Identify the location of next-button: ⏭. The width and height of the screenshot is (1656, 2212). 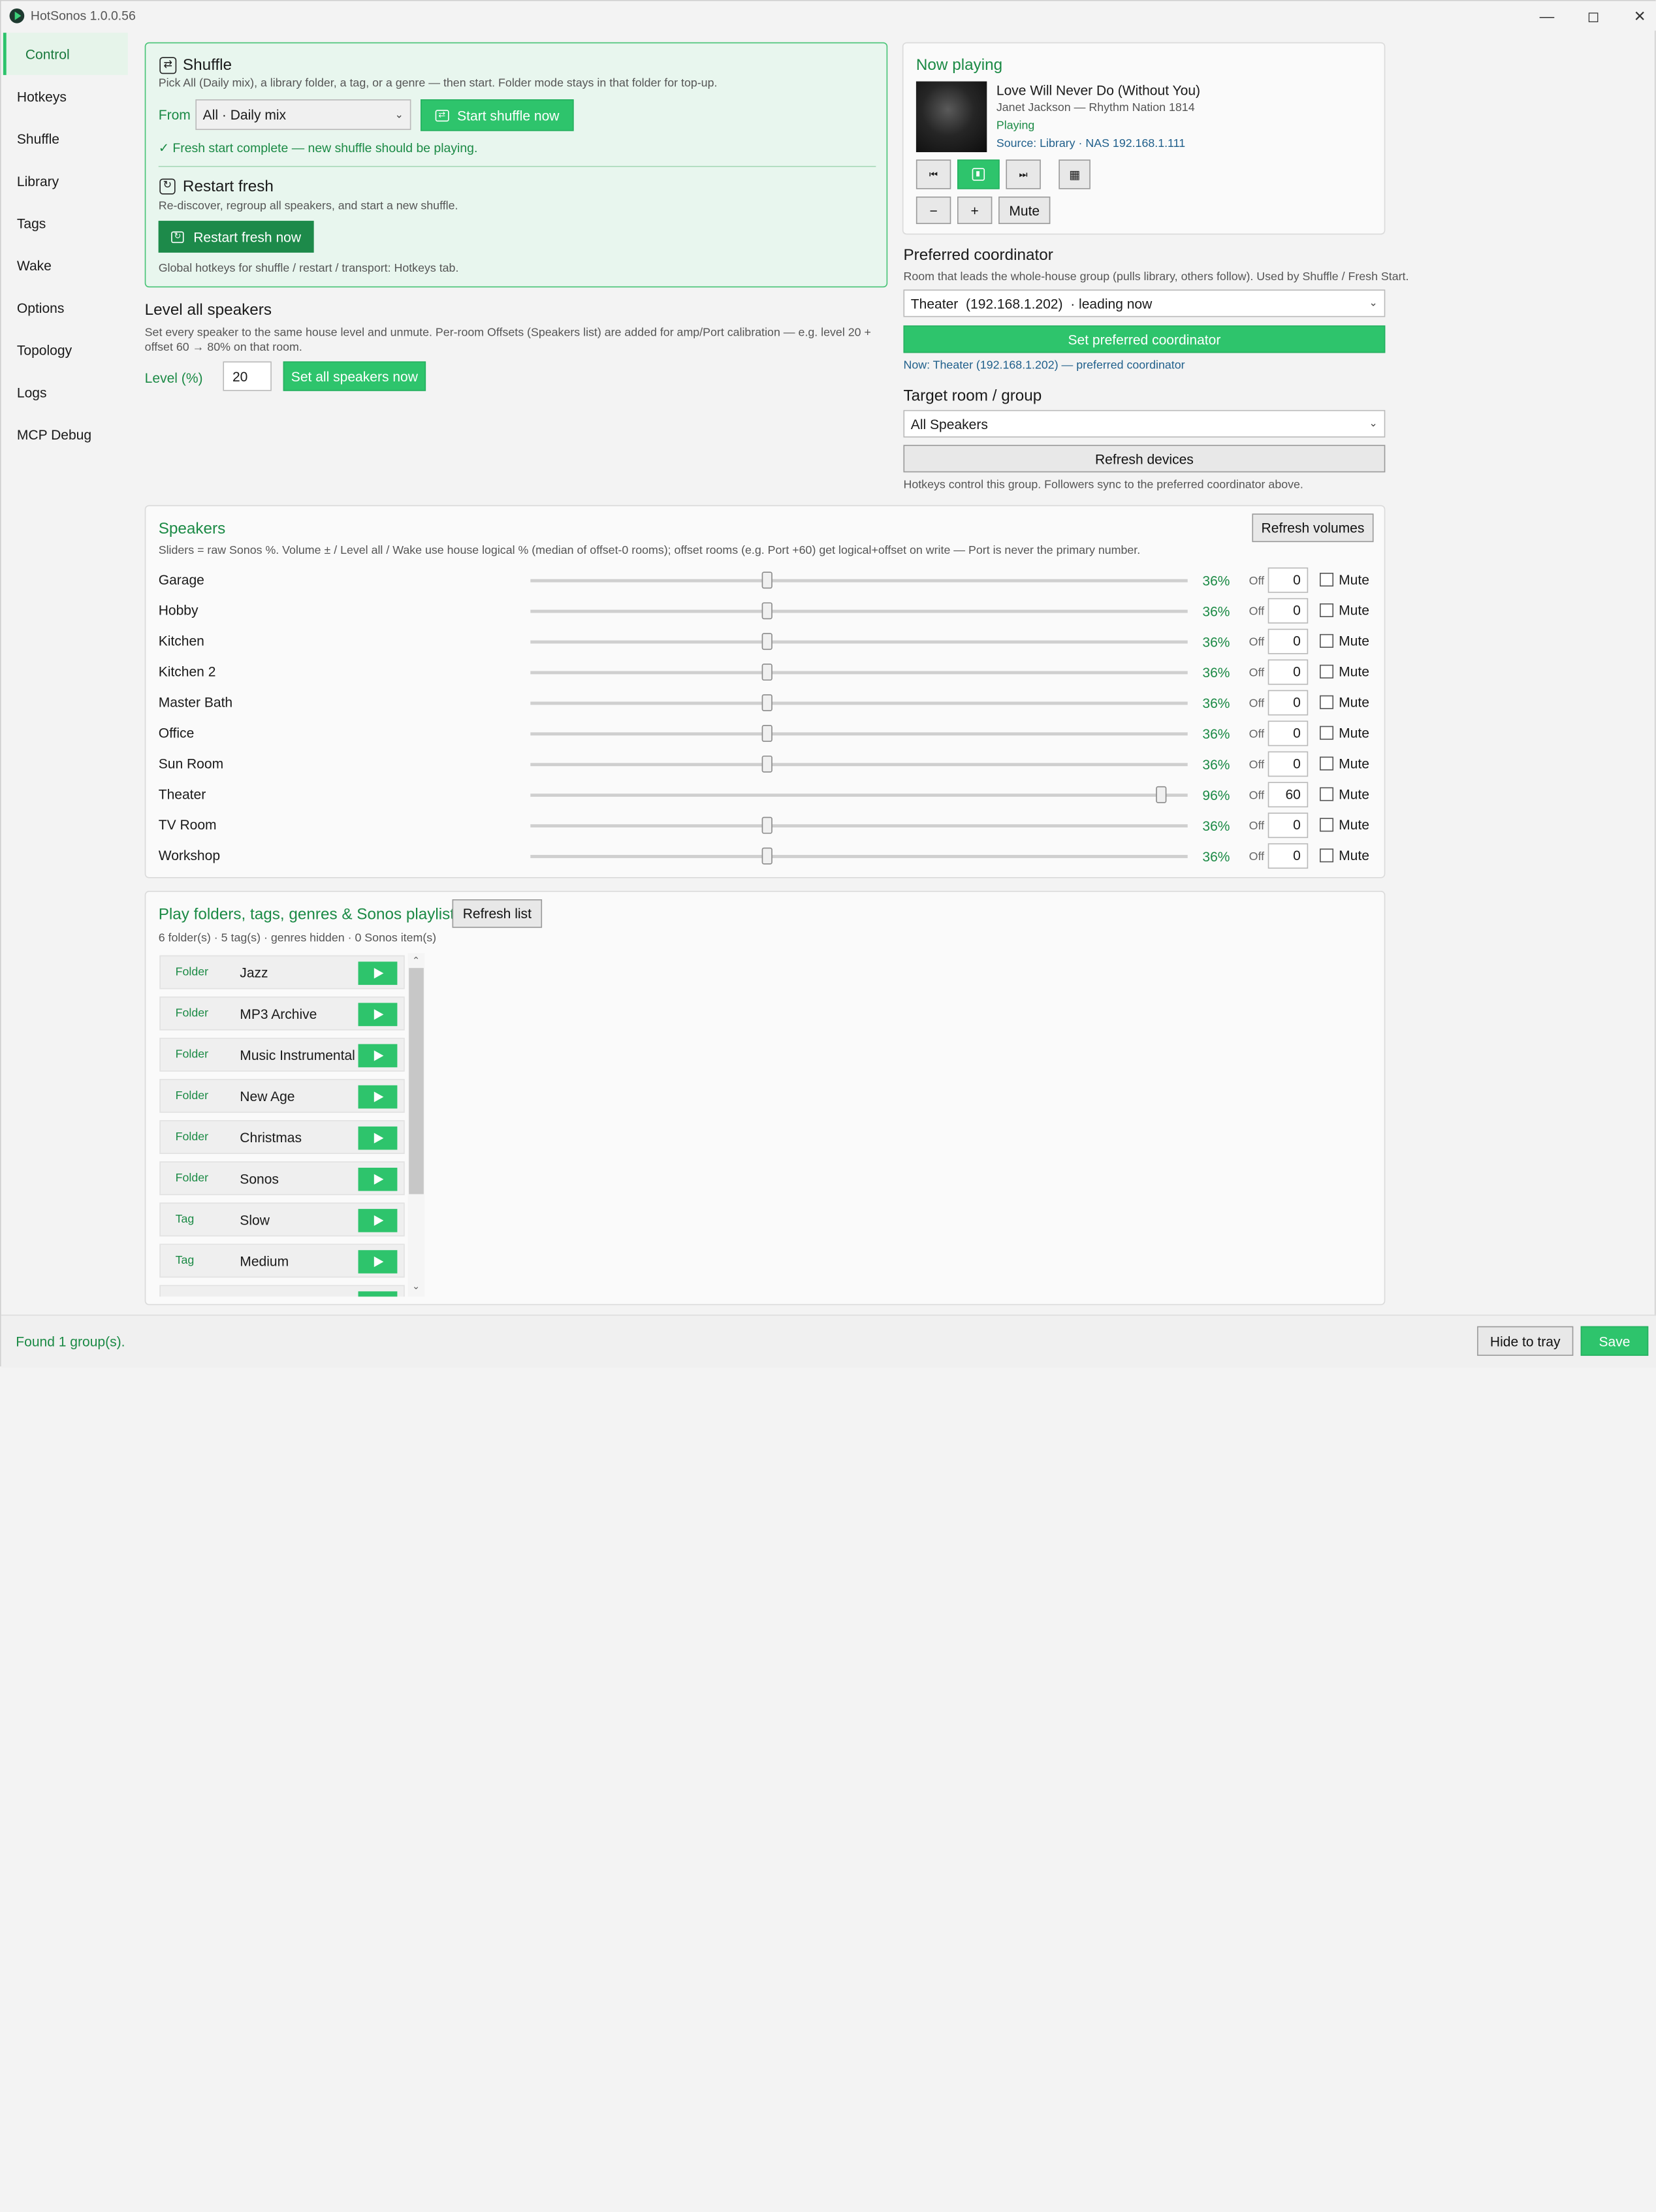
(1024, 174).